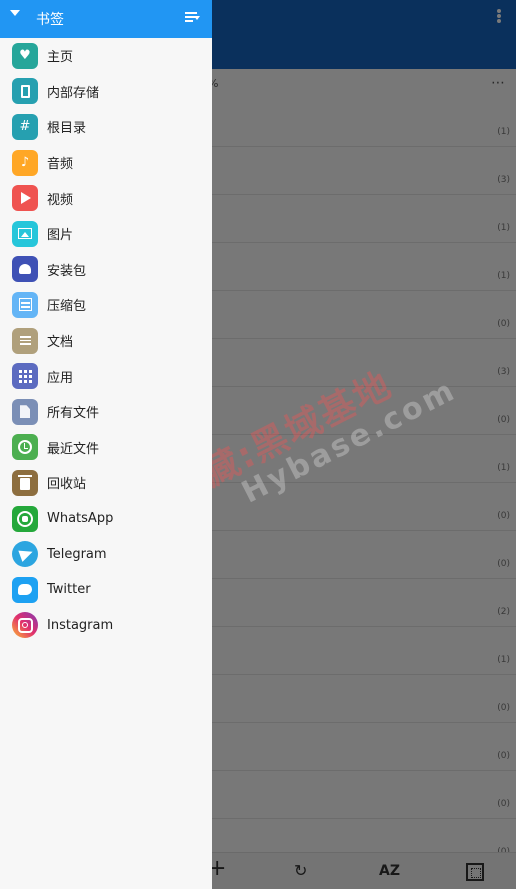 The image size is (516, 889). What do you see at coordinates (106, 127) in the screenshot?
I see `bookmark-item: # 根目录` at bounding box center [106, 127].